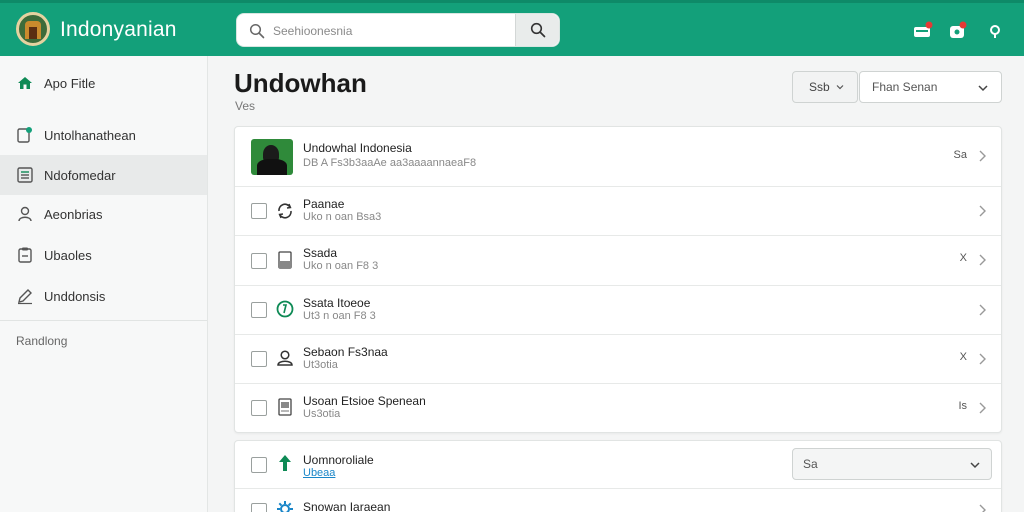 The height and width of the screenshot is (512, 1024). Describe the element at coordinates (80, 175) in the screenshot. I see `sidebar-item-label: Ndofomedar` at that location.